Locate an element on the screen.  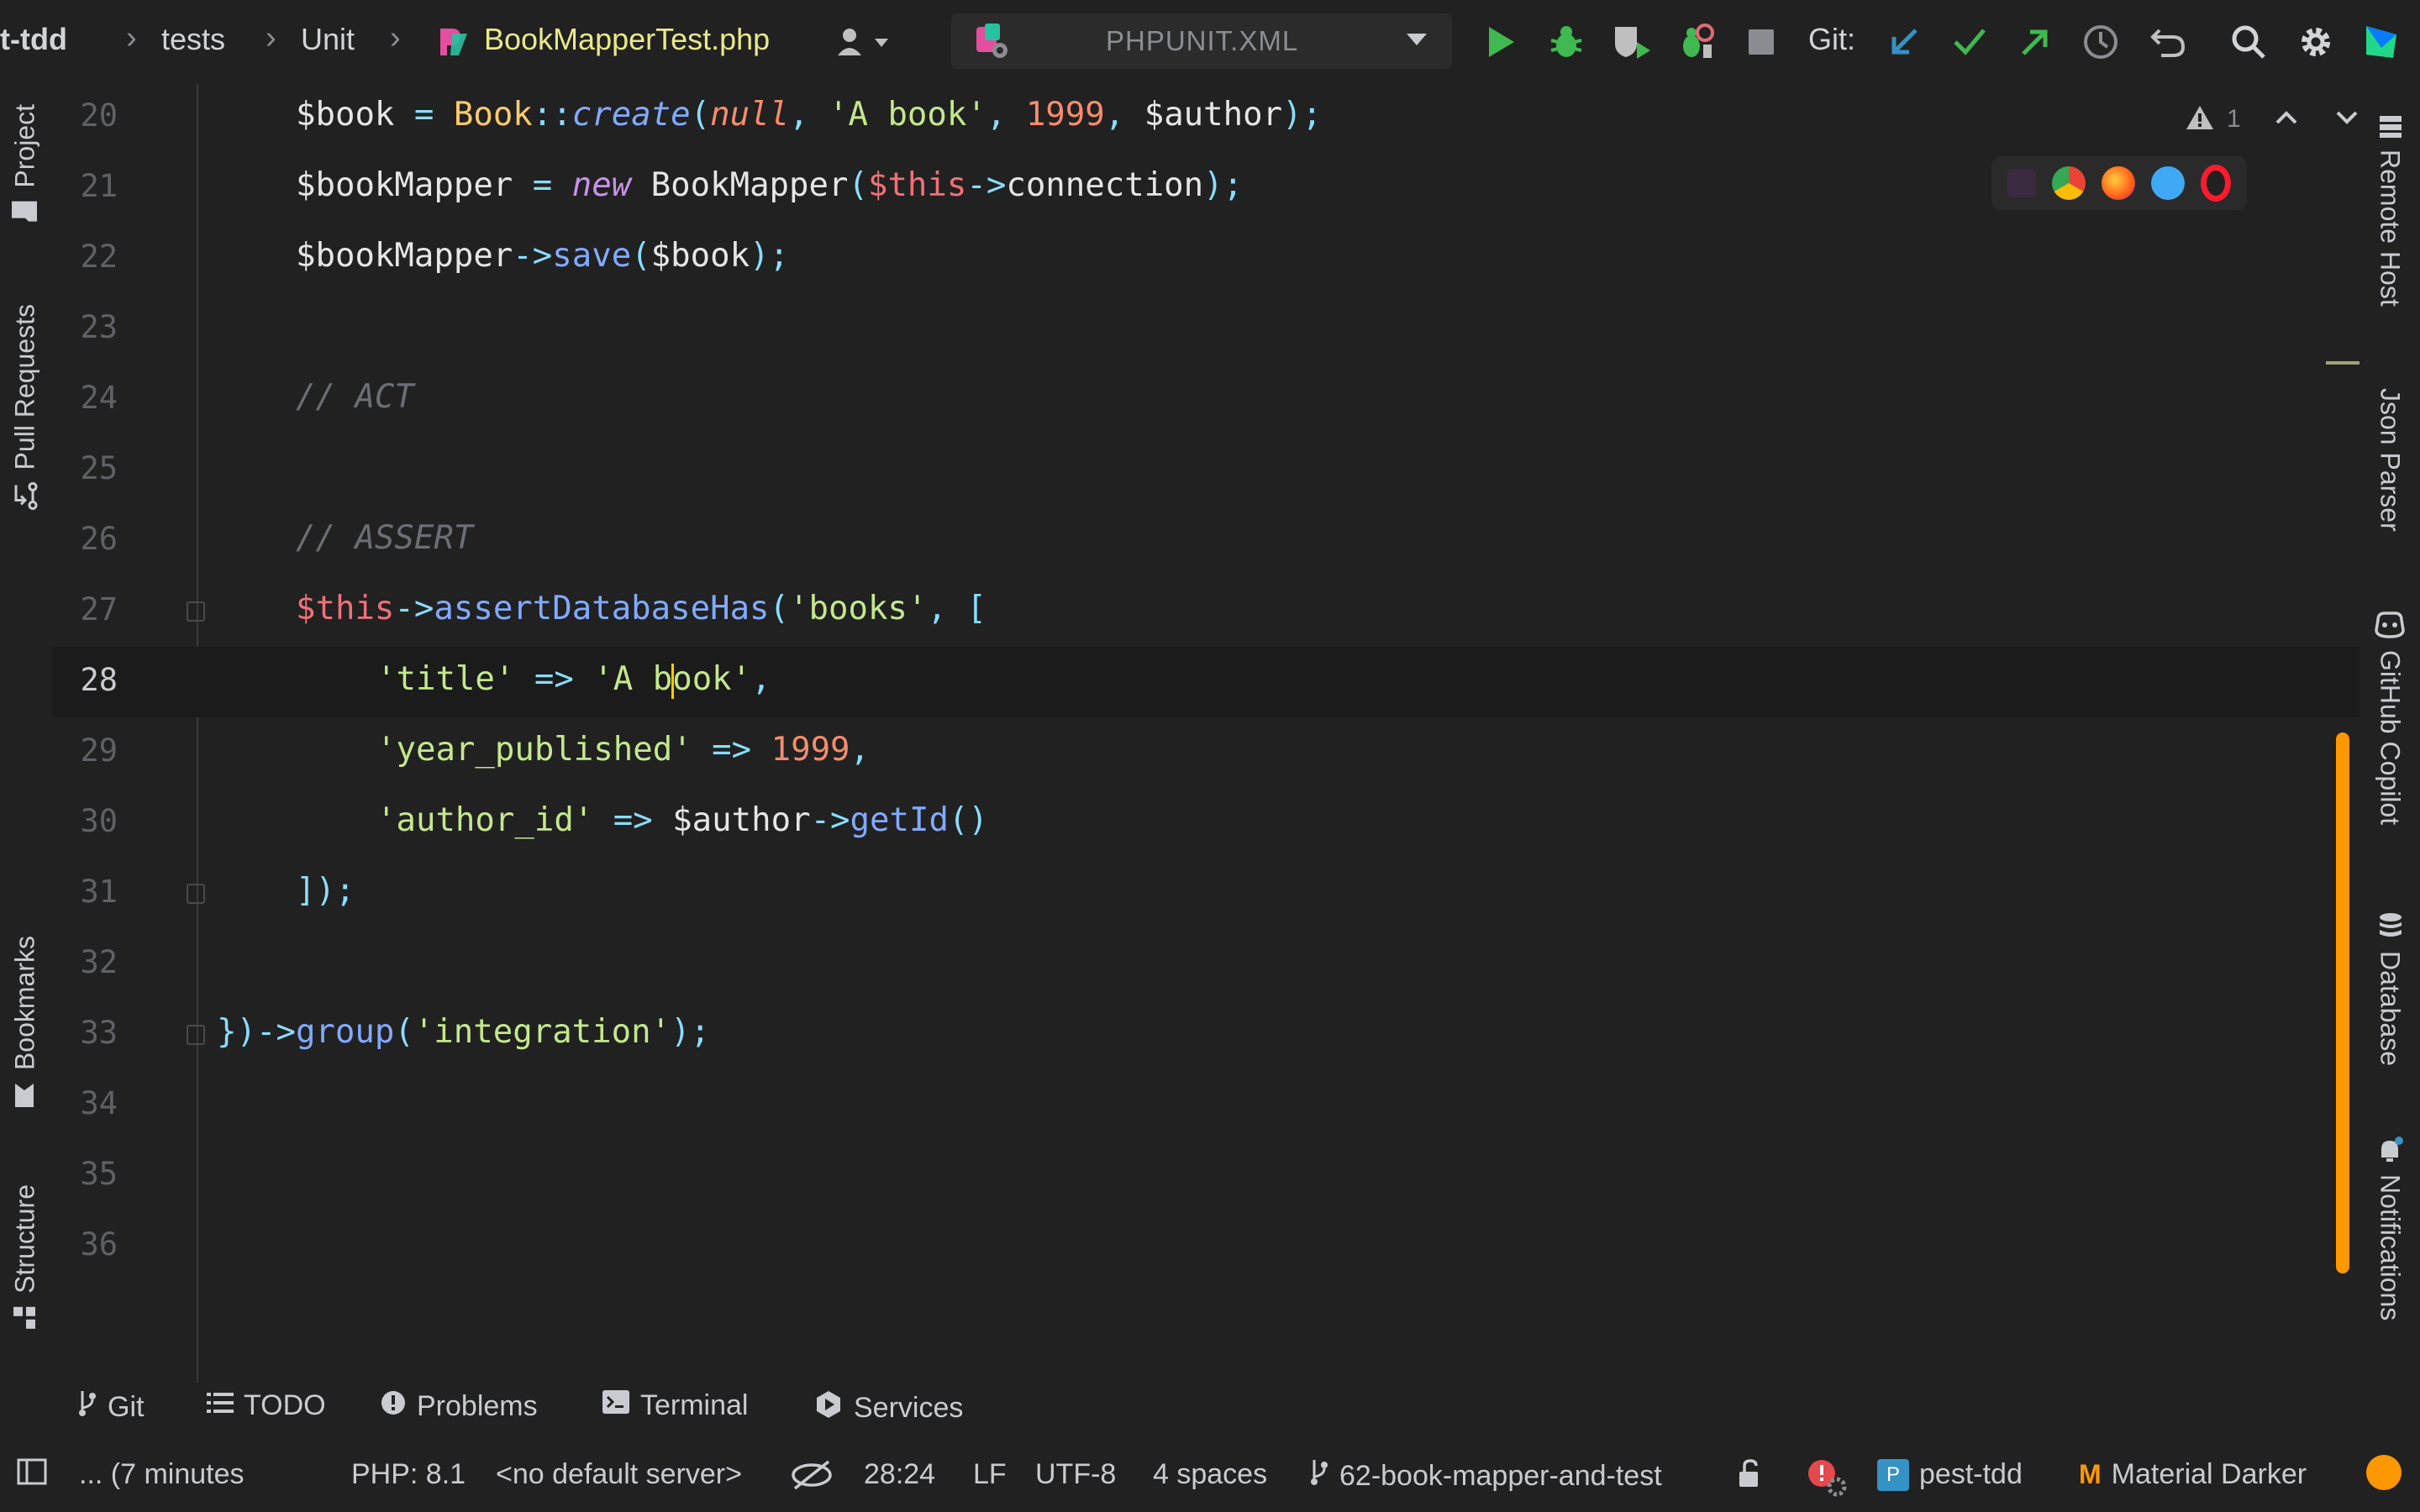
rollback-icon is located at coordinates (2168, 42).